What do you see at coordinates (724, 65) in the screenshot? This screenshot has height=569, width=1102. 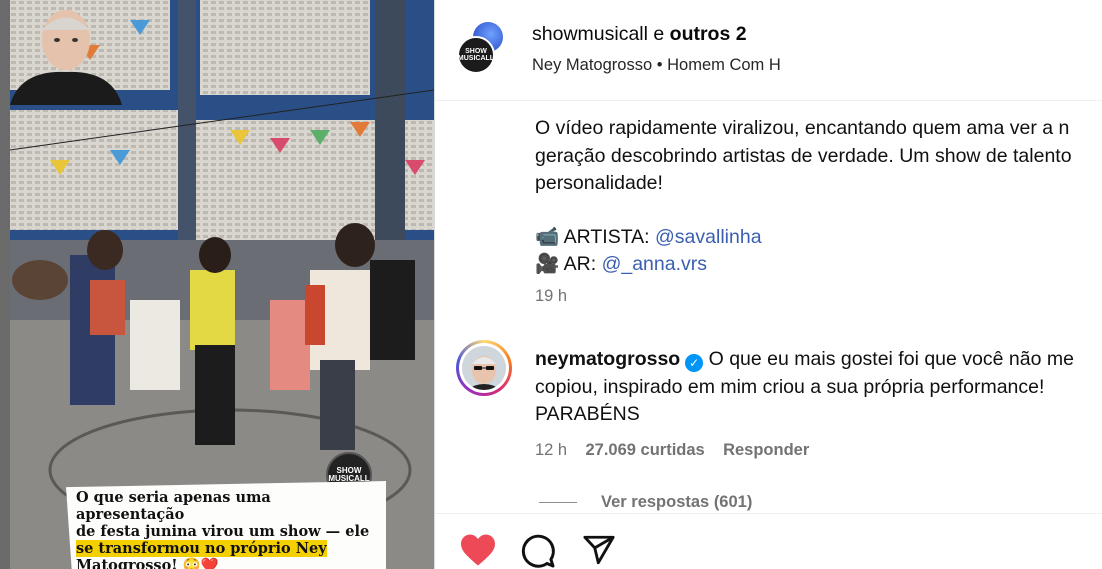 I see `audio-track: Homem Com H` at bounding box center [724, 65].